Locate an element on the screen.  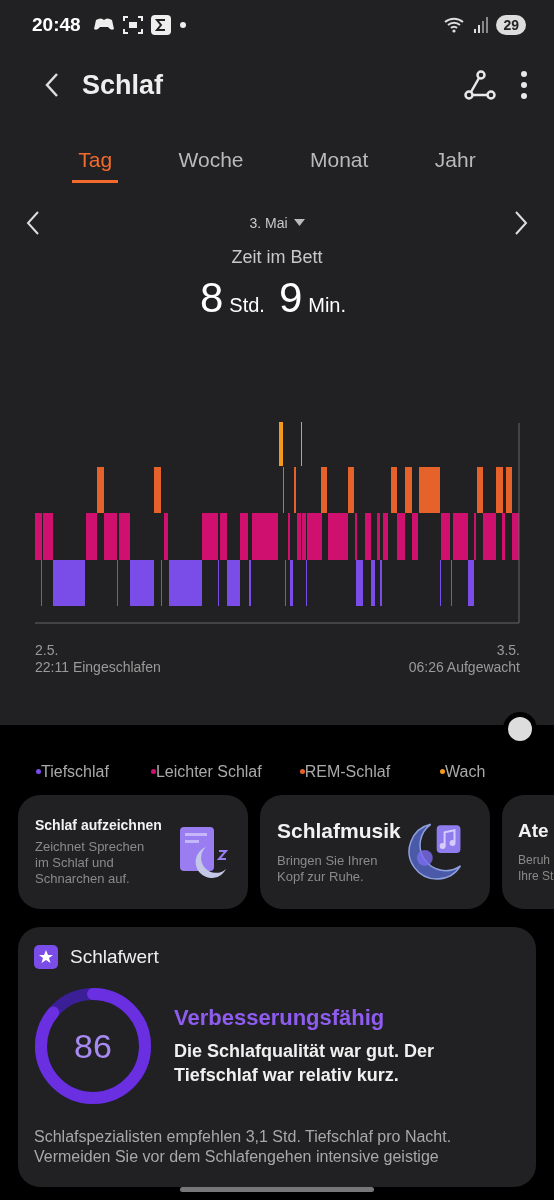
period-tab: Tag is located at coordinates (95, 158).